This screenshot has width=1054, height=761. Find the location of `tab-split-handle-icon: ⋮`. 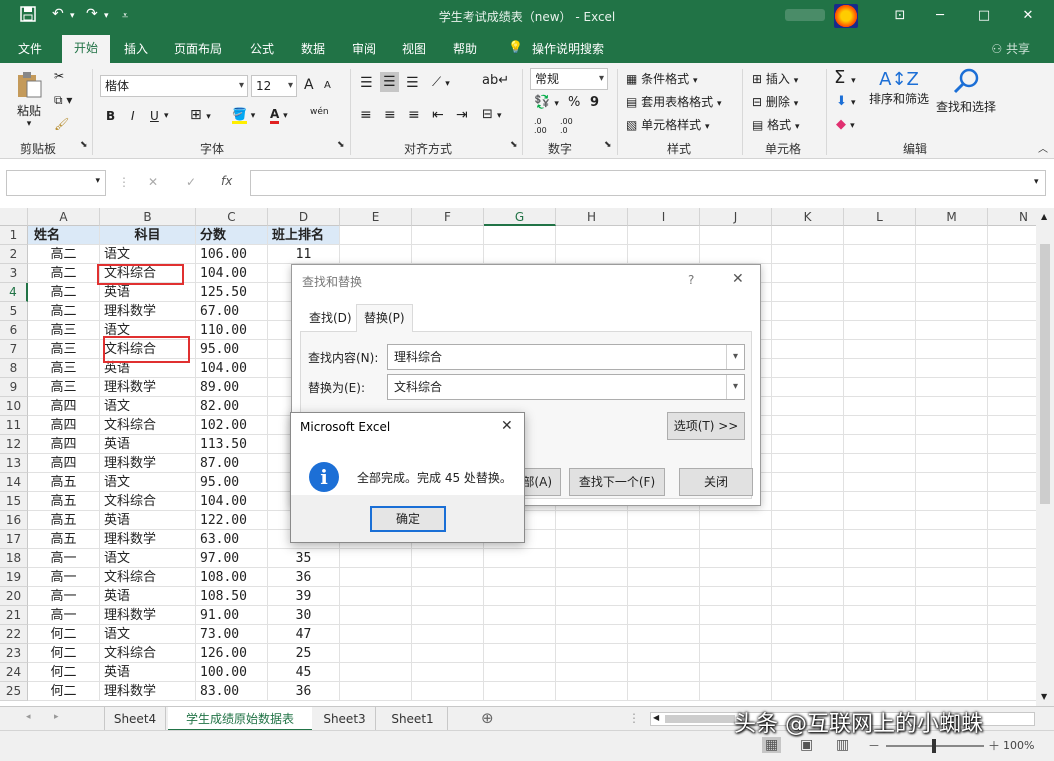

tab-split-handle-icon: ⋮ is located at coordinates (634, 718).